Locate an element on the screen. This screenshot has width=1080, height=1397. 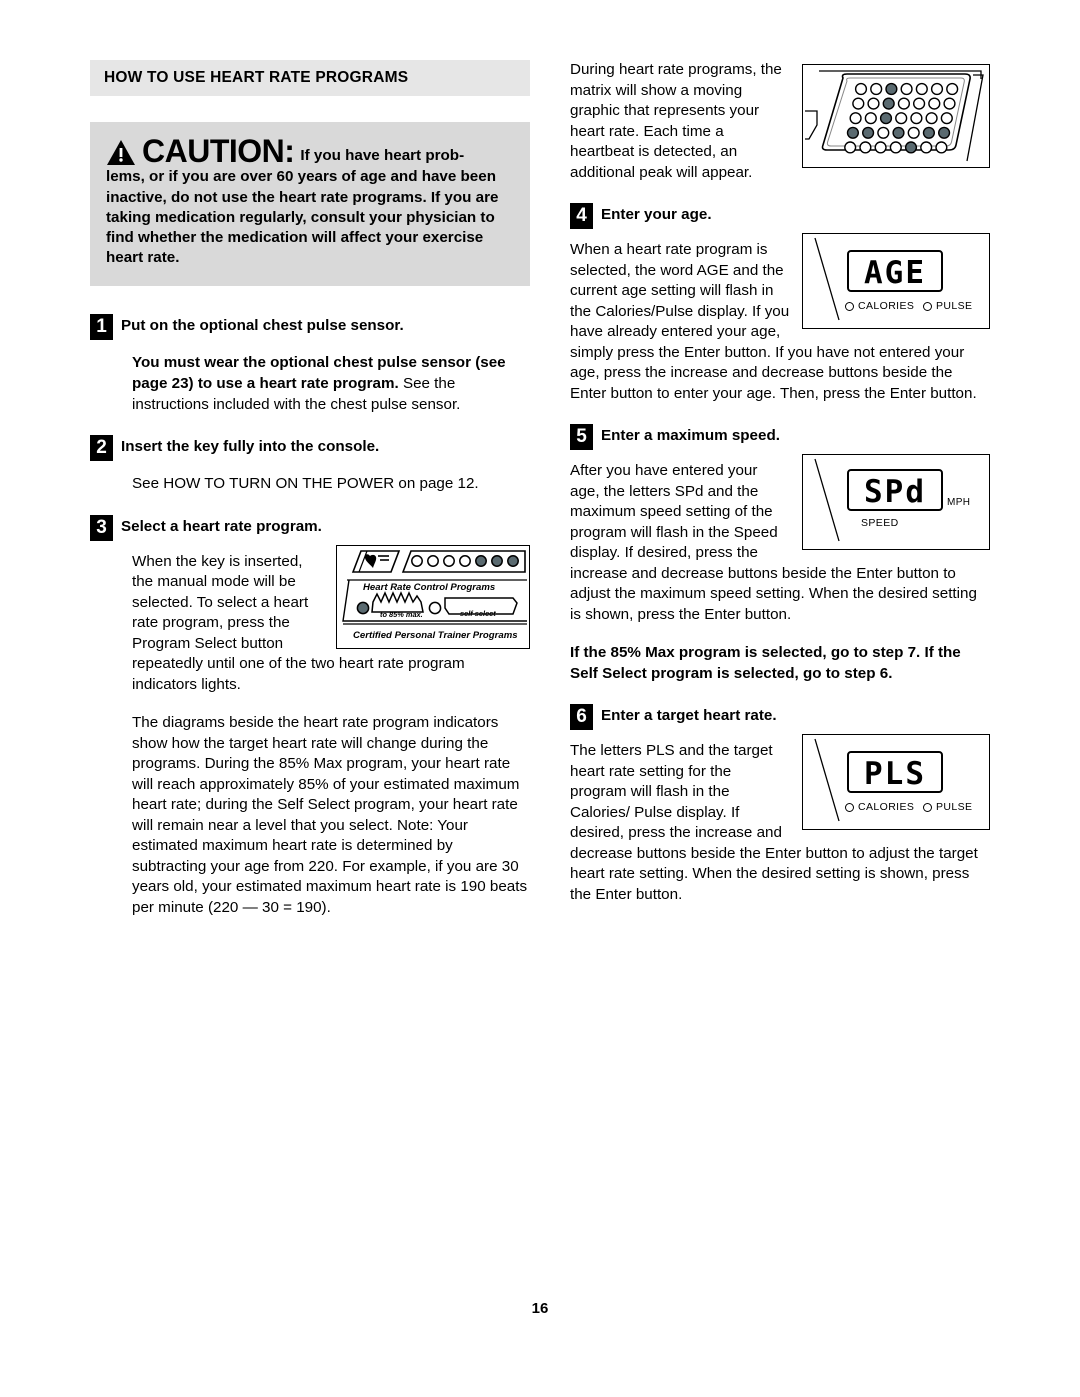
matrix-panel is located at coordinates (896, 116).